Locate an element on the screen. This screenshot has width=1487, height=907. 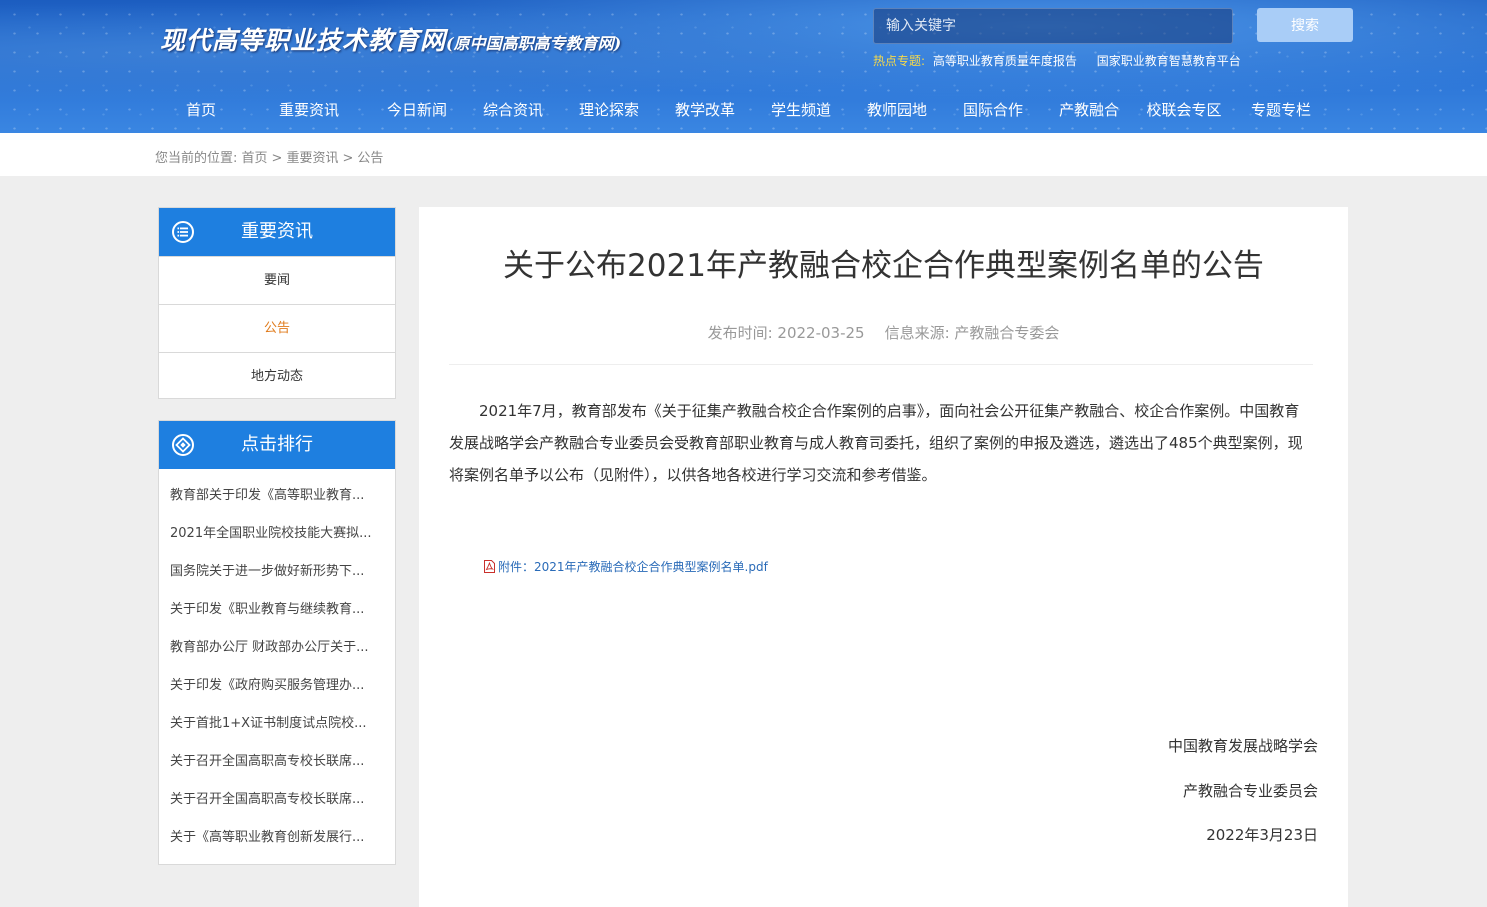
nav-item-teaching-reform: 教学改革 is located at coordinates (705, 110).